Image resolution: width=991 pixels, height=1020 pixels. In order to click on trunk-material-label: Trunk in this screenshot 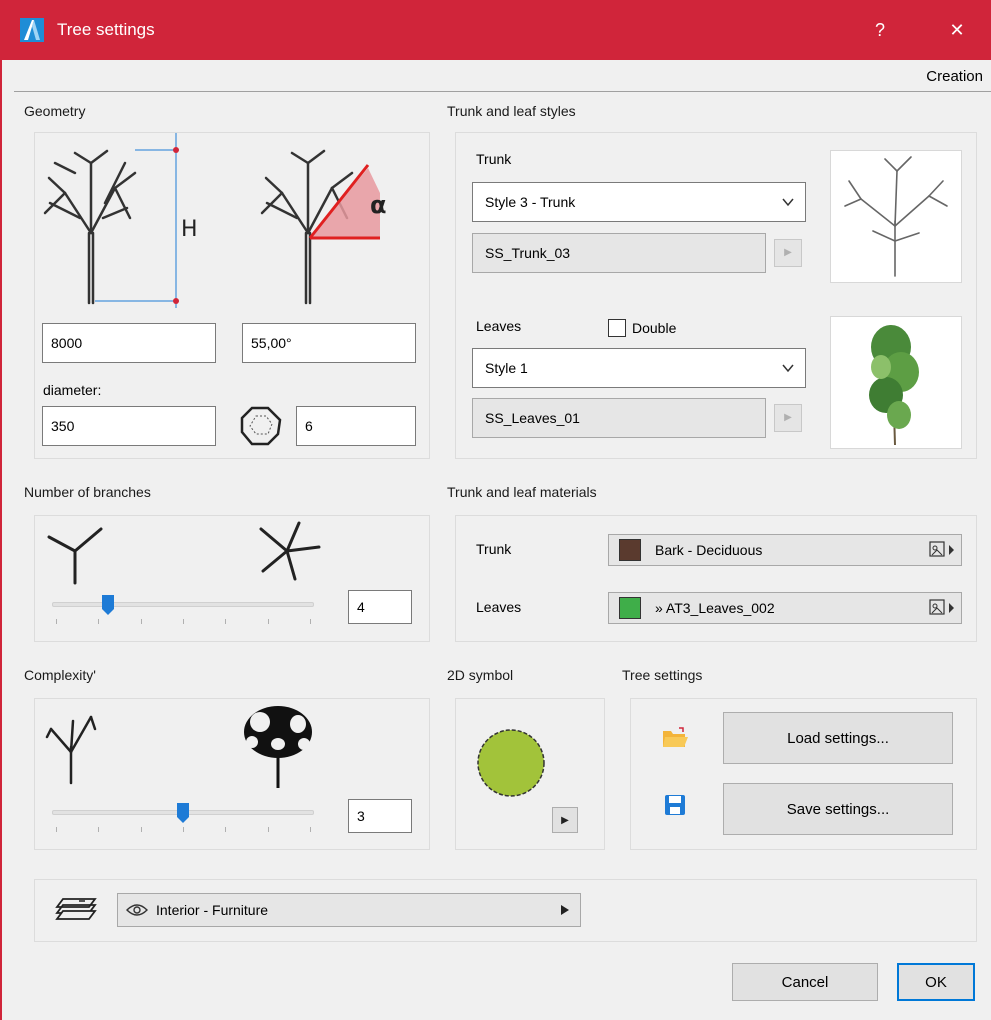, I will do `click(494, 549)`.